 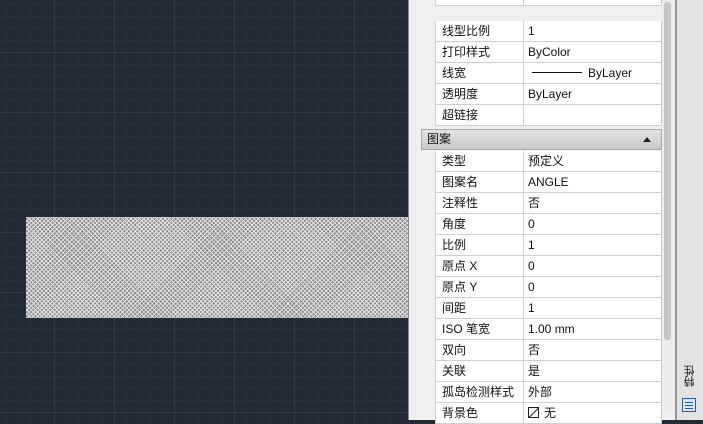 What do you see at coordinates (479, 115) in the screenshot?
I see `property-label: 超链接` at bounding box center [479, 115].